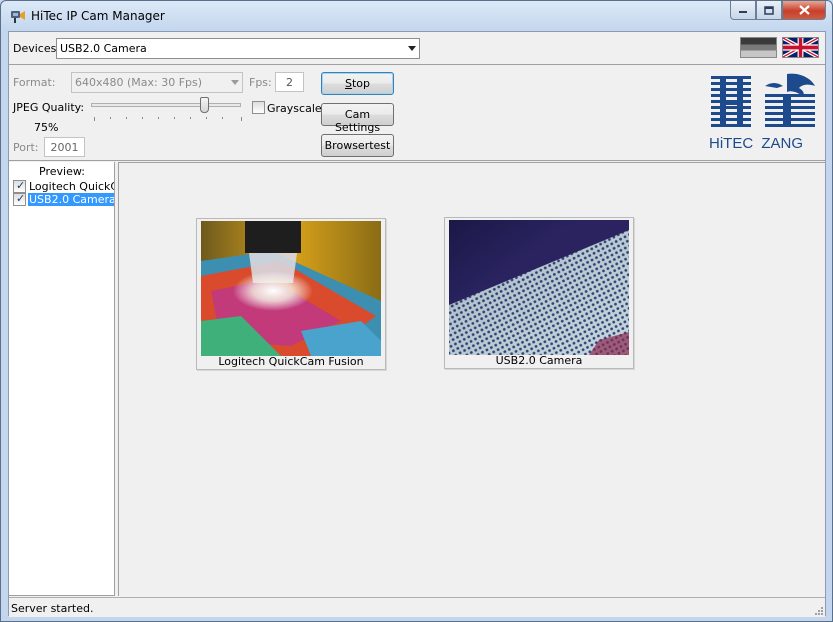  I want to click on maximize-icon, so click(769, 10).